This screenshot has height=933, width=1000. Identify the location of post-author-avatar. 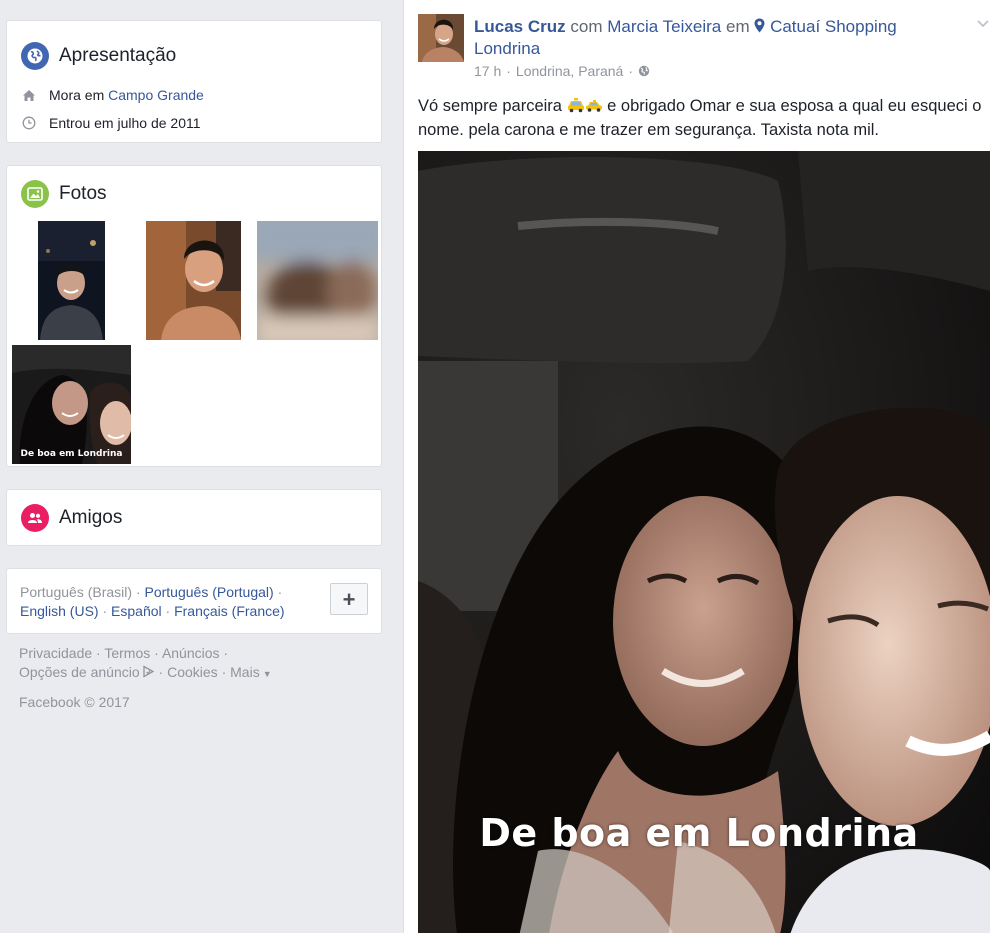
(441, 38).